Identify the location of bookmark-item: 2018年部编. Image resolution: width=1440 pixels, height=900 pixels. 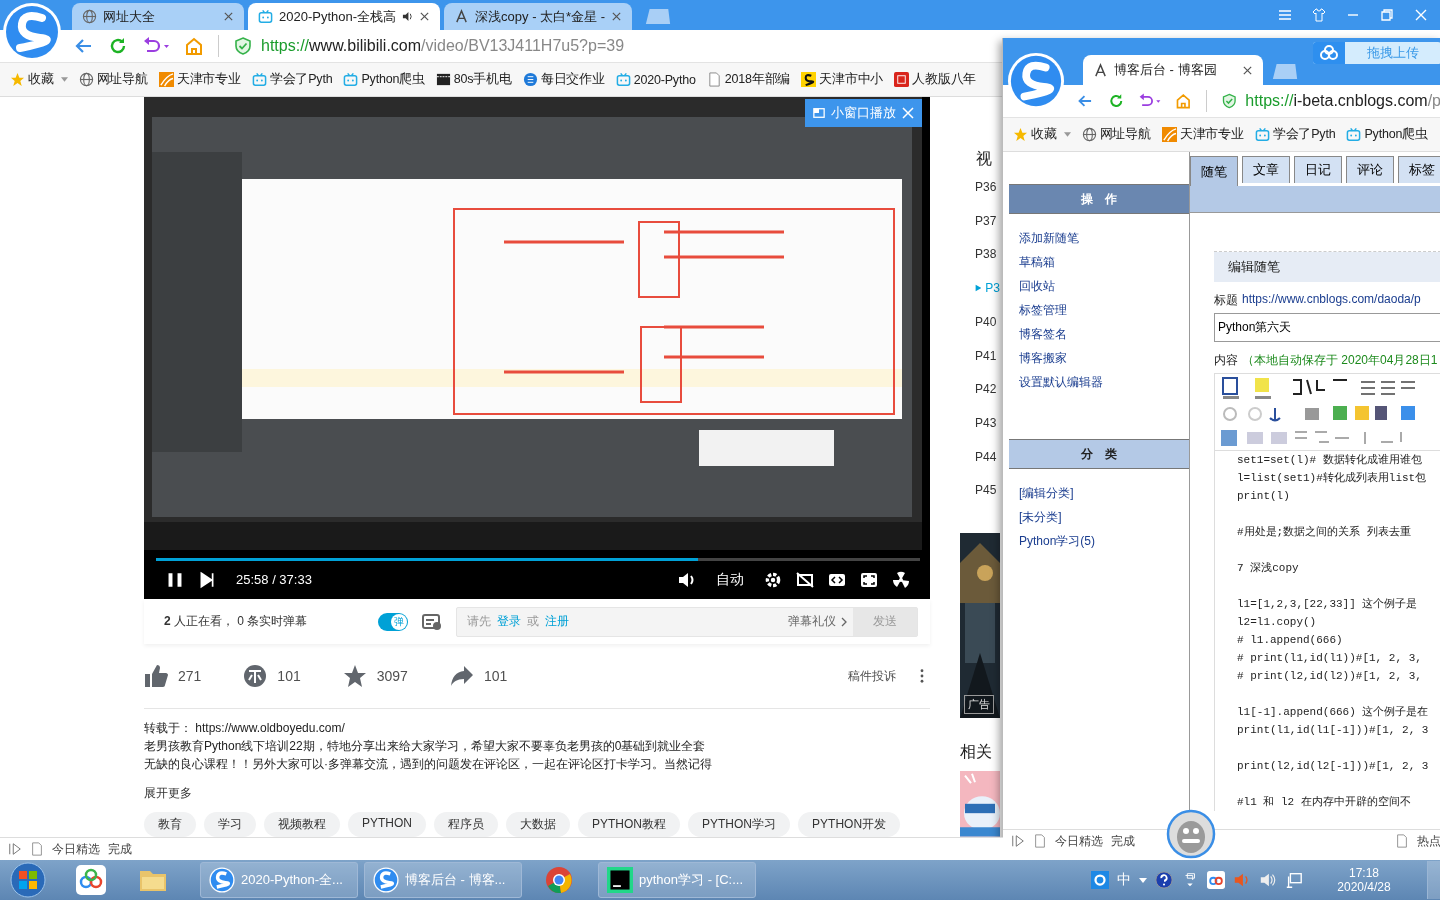
(748, 79).